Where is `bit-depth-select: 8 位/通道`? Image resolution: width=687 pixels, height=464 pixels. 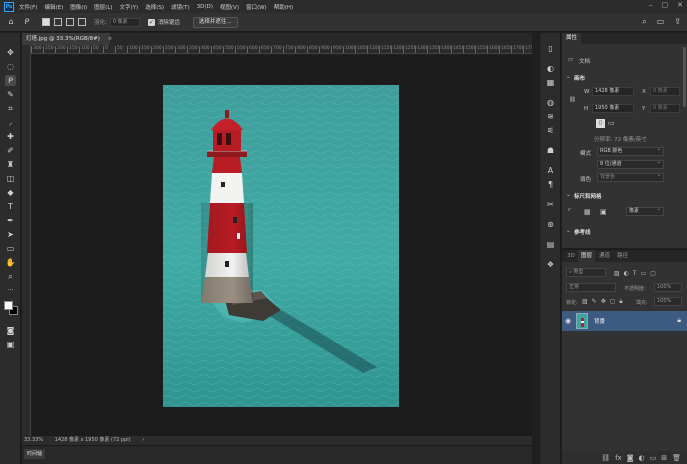 bit-depth-select: 8 位/通道 is located at coordinates (630, 164).